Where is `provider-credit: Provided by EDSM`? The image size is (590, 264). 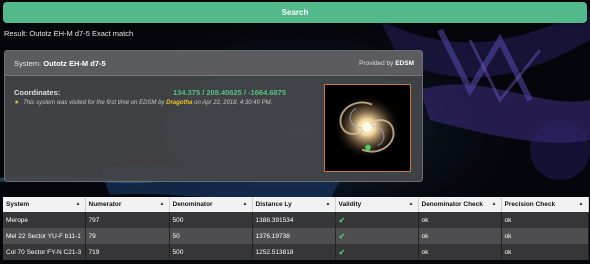 provider-credit: Provided by EDSM is located at coordinates (386, 63).